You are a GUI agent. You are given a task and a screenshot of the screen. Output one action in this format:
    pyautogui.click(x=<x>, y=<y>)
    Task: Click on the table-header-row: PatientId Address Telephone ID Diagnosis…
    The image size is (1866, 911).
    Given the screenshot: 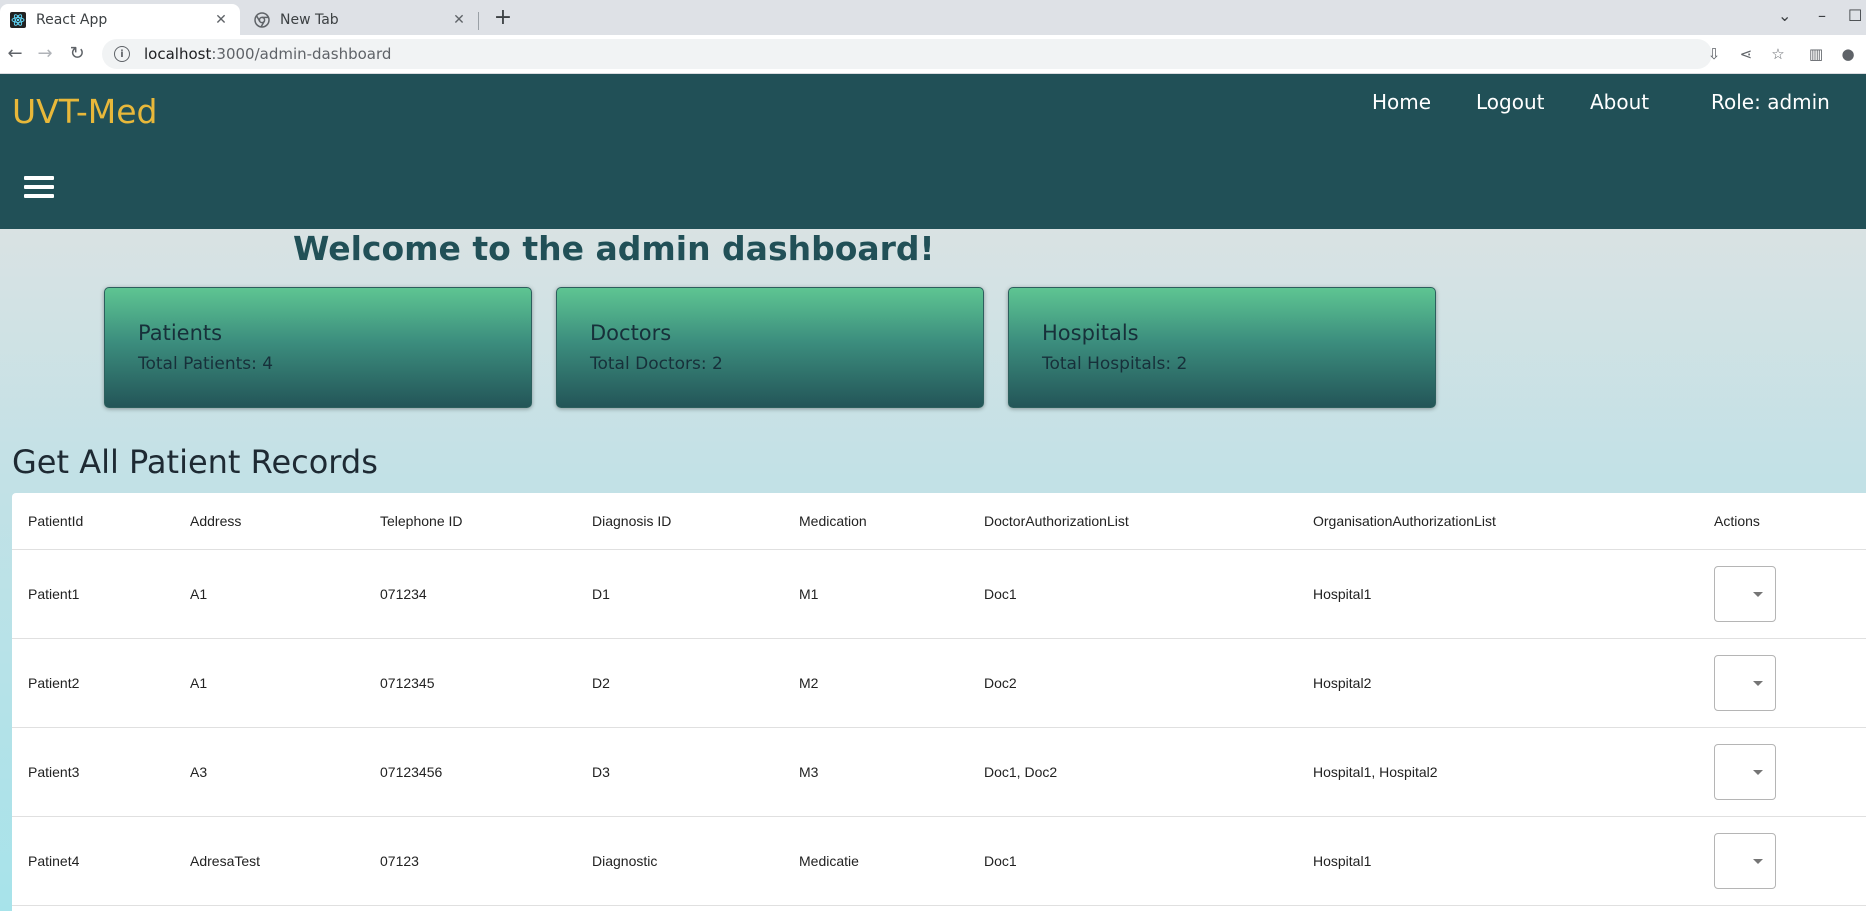 What is the action you would take?
    pyautogui.click(x=939, y=521)
    